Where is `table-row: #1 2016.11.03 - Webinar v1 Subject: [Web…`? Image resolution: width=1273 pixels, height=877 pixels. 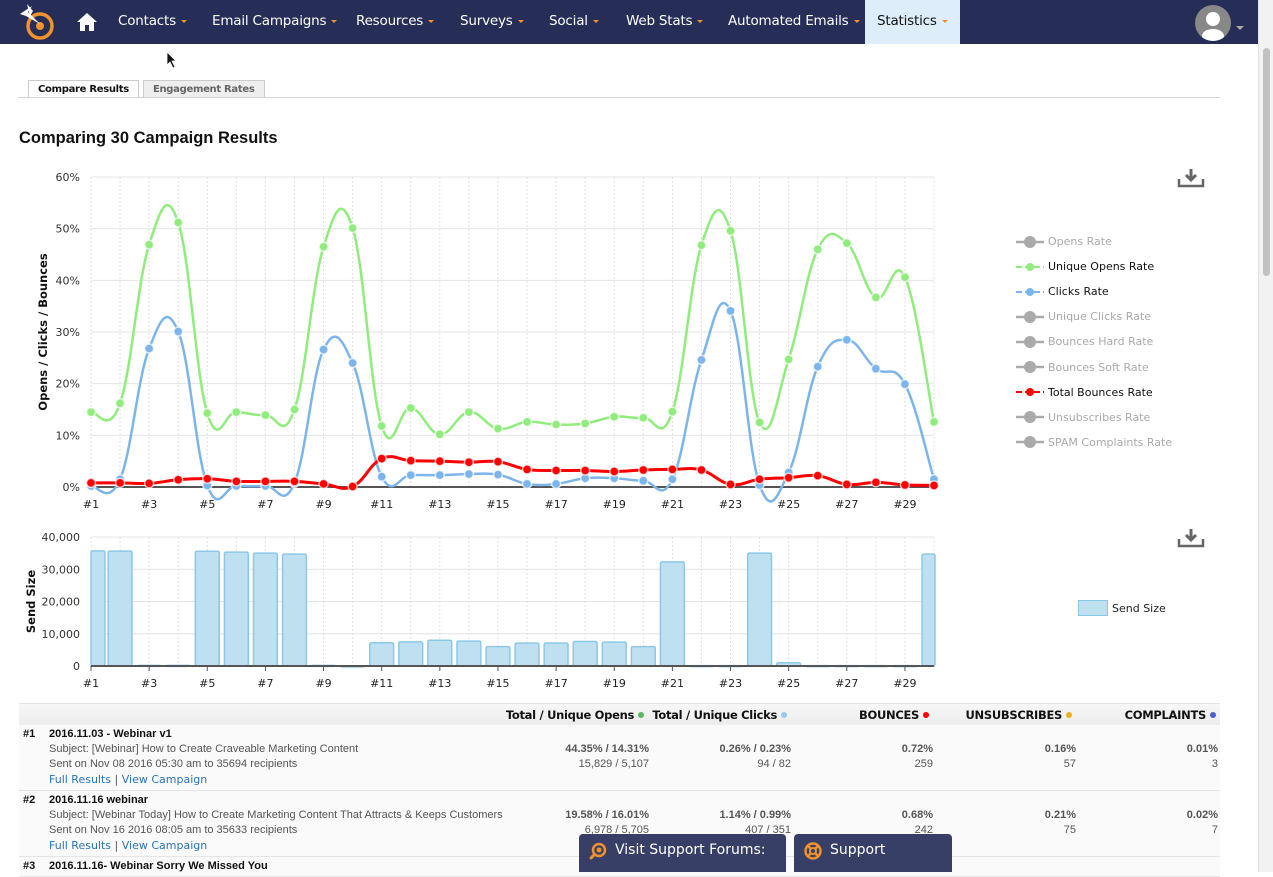 table-row: #1 2016.11.03 - Webinar v1 Subject: [Web… is located at coordinates (619, 758).